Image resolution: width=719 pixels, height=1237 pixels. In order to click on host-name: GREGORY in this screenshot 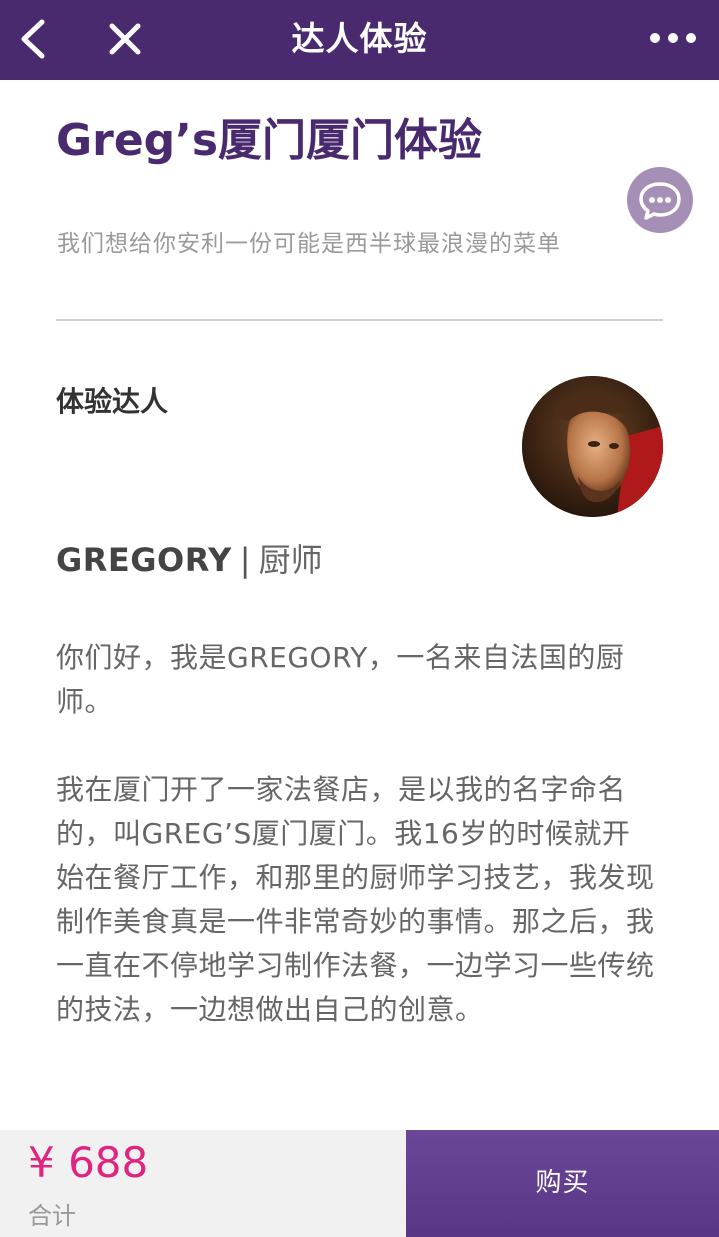, I will do `click(144, 560)`.